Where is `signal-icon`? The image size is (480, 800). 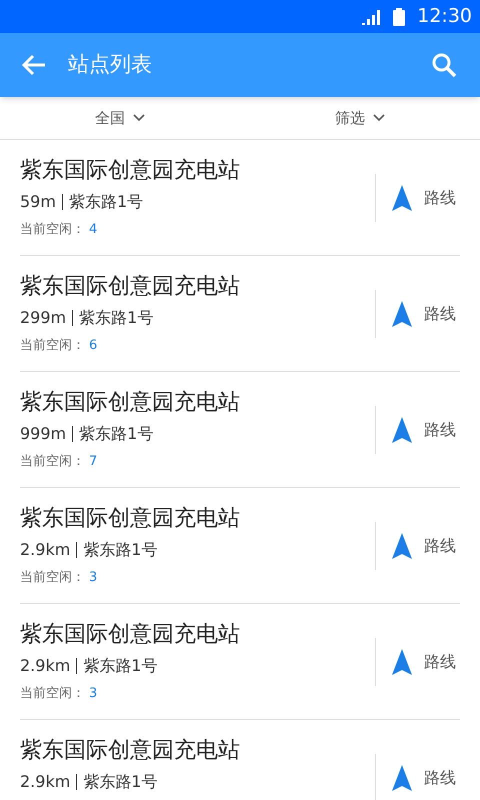 signal-icon is located at coordinates (371, 16).